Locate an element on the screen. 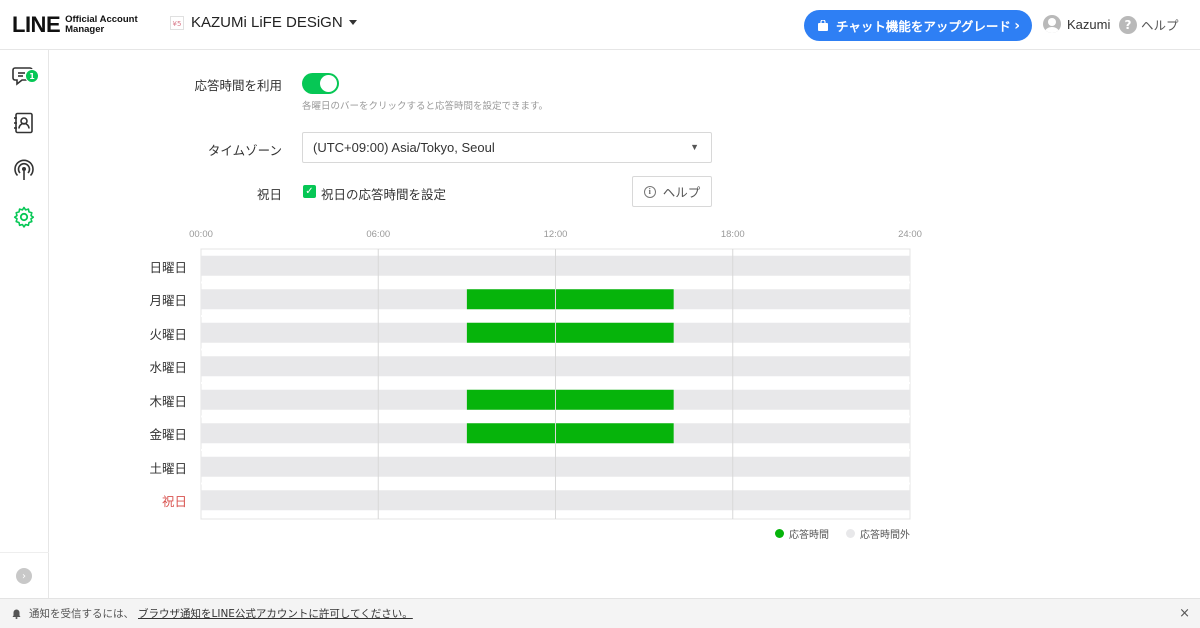  line-oam-logo: LINE Official Account Manager is located at coordinates (75, 25).